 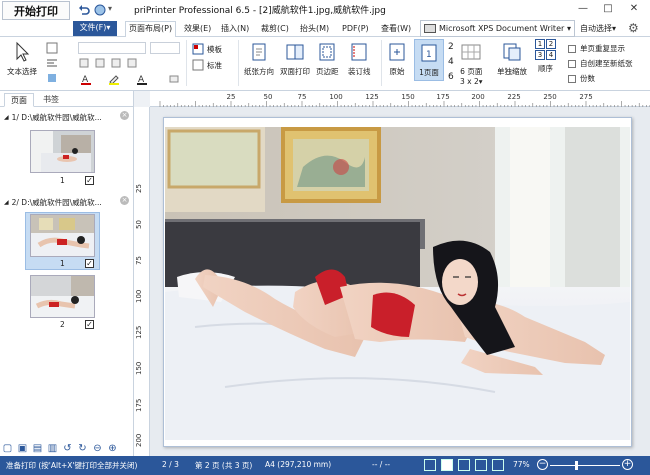 I want to click on tab-pdf: PDF(P), so click(x=355, y=29).